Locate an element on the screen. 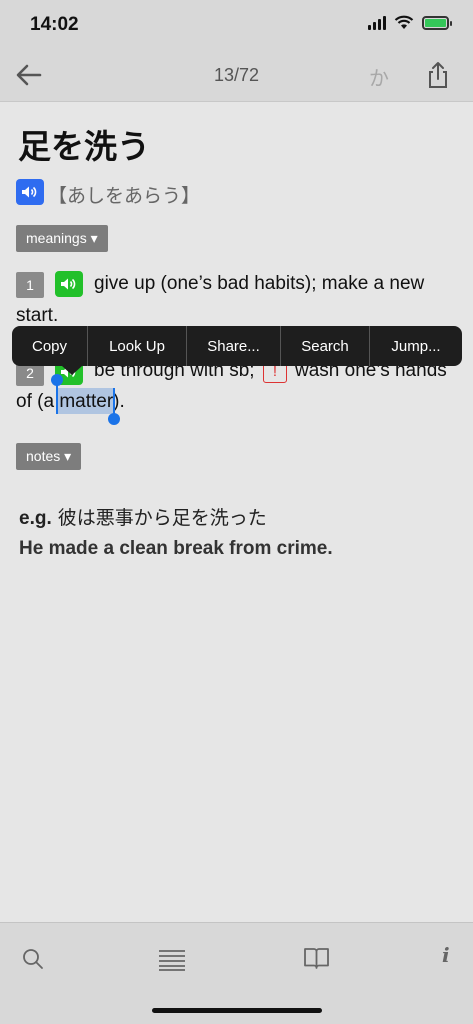 The height and width of the screenshot is (1024, 473). battery-level is located at coordinates (435, 22).